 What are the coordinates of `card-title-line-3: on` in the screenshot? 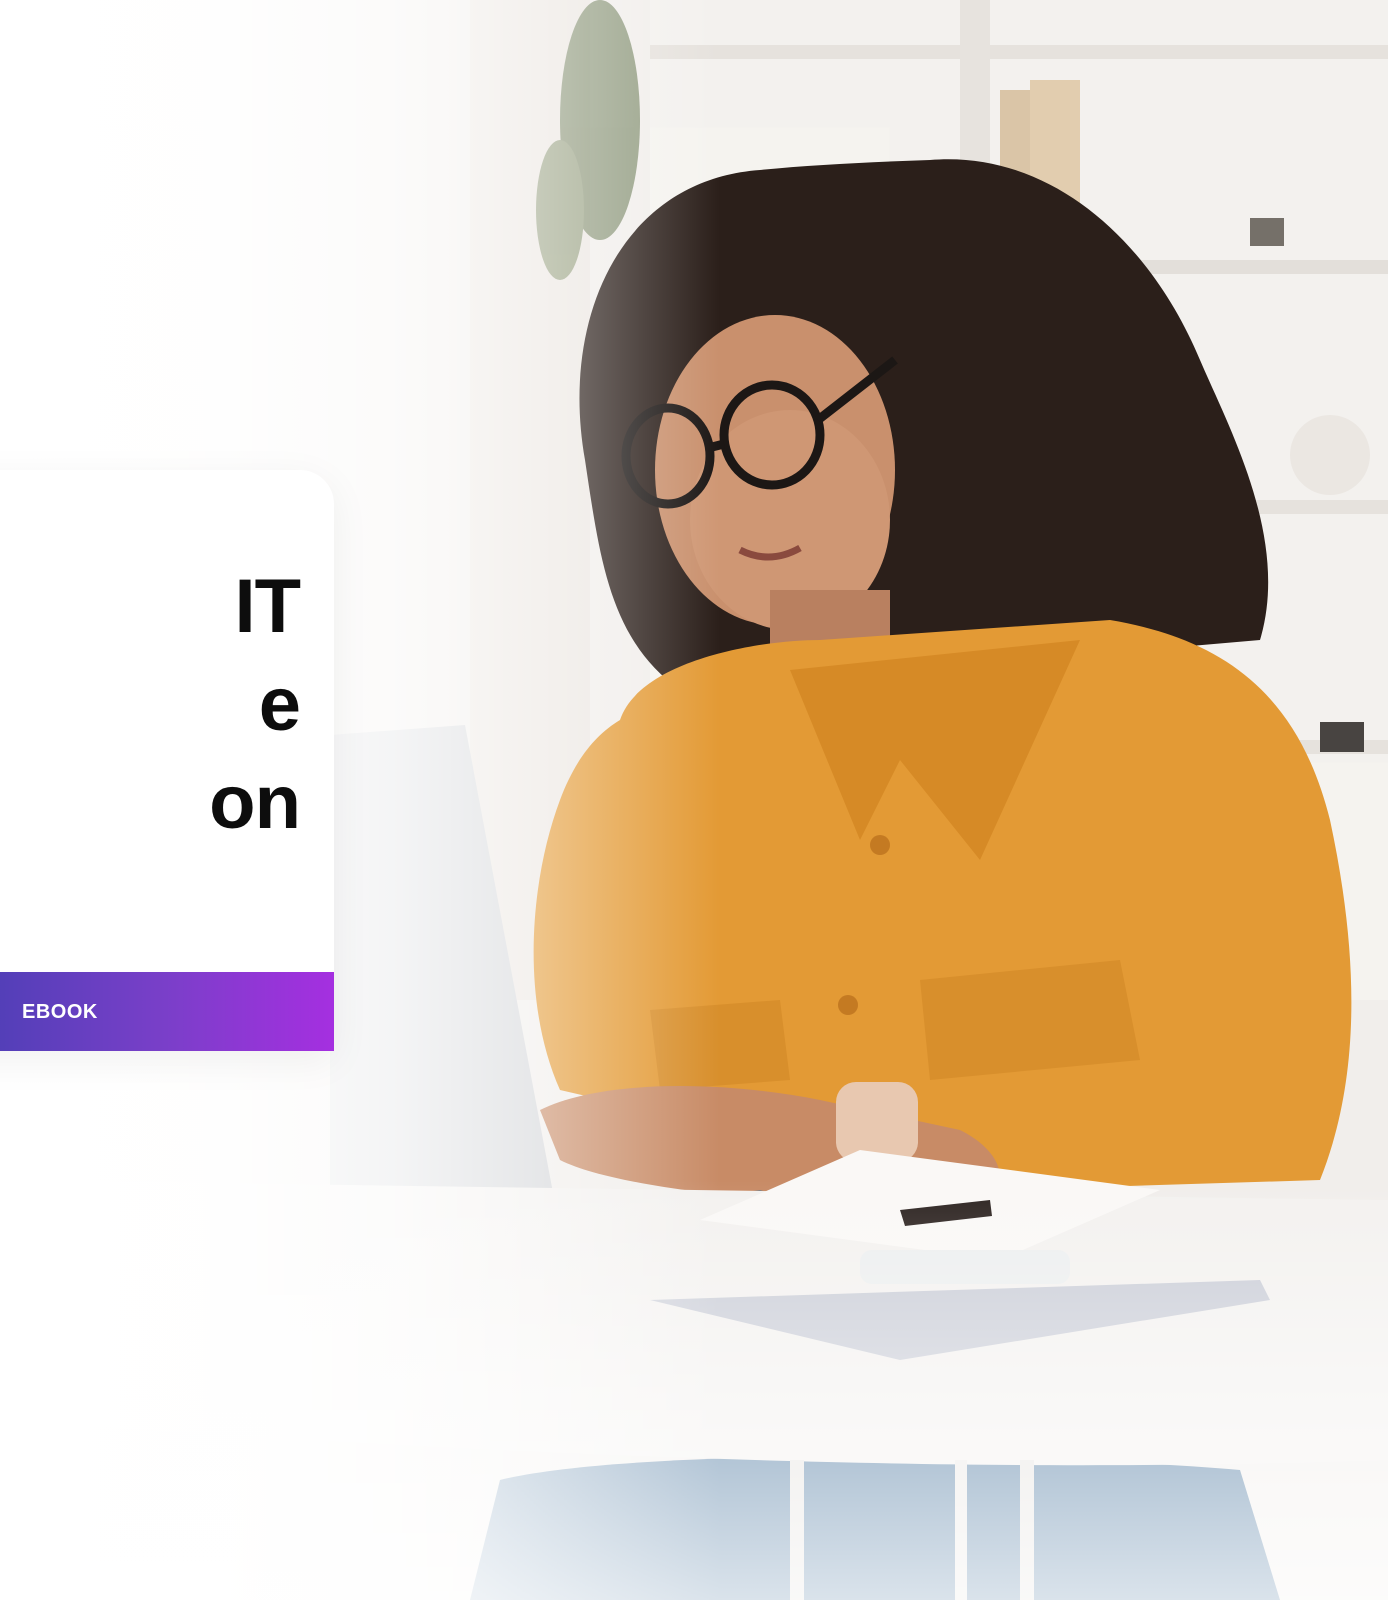 It's located at (255, 802).